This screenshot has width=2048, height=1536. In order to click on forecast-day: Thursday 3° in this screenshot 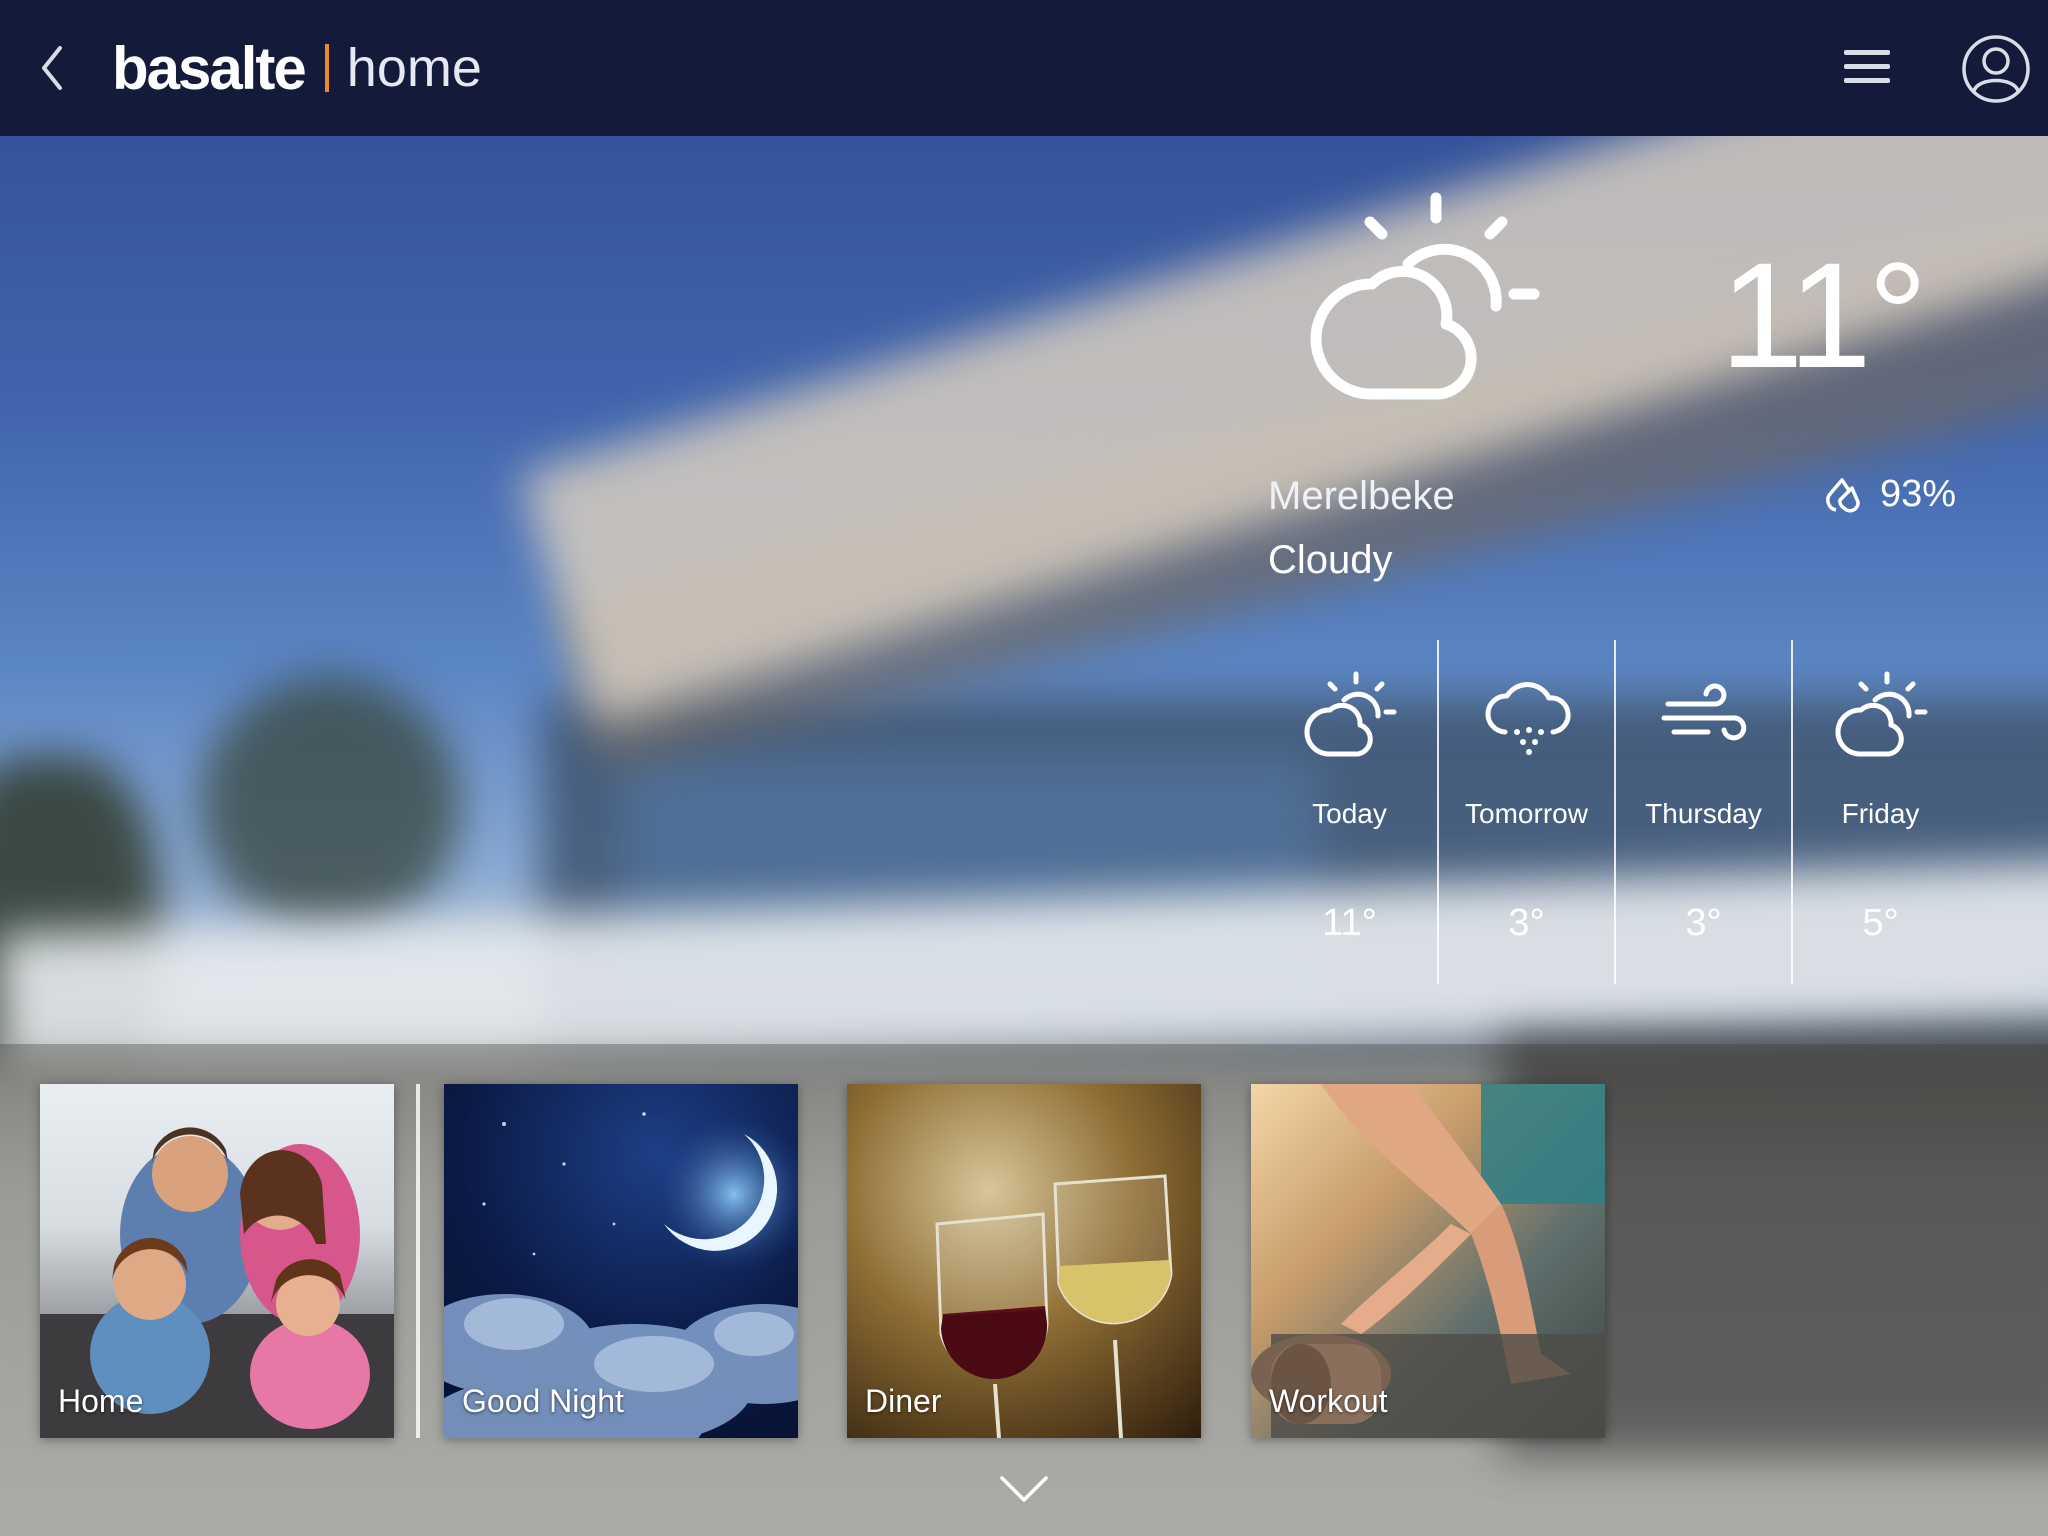, I will do `click(1702, 812)`.